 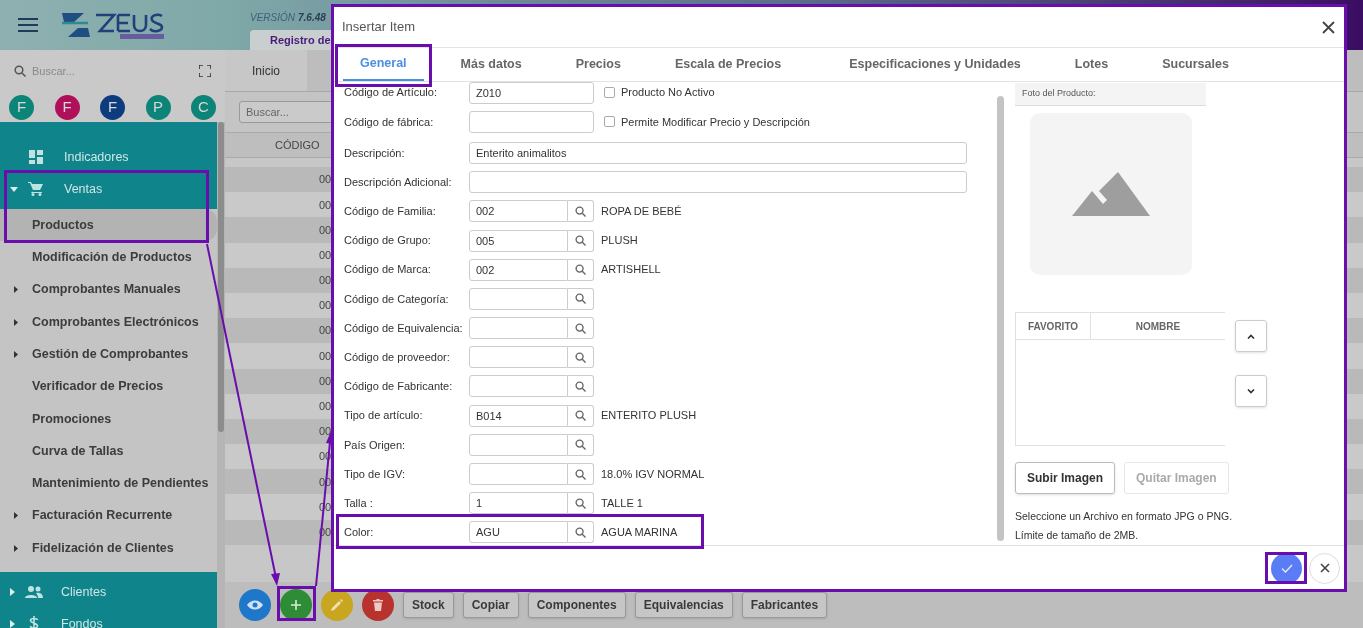 I want to click on field-label: Código de Familia:, so click(x=390, y=212).